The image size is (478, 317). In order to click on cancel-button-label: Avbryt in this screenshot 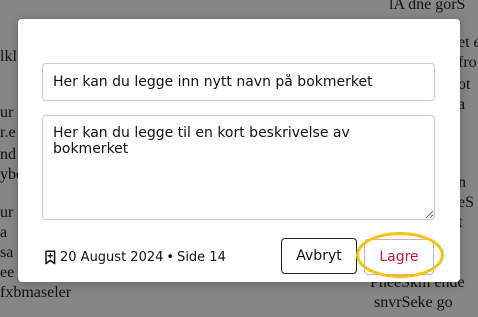, I will do `click(319, 256)`.